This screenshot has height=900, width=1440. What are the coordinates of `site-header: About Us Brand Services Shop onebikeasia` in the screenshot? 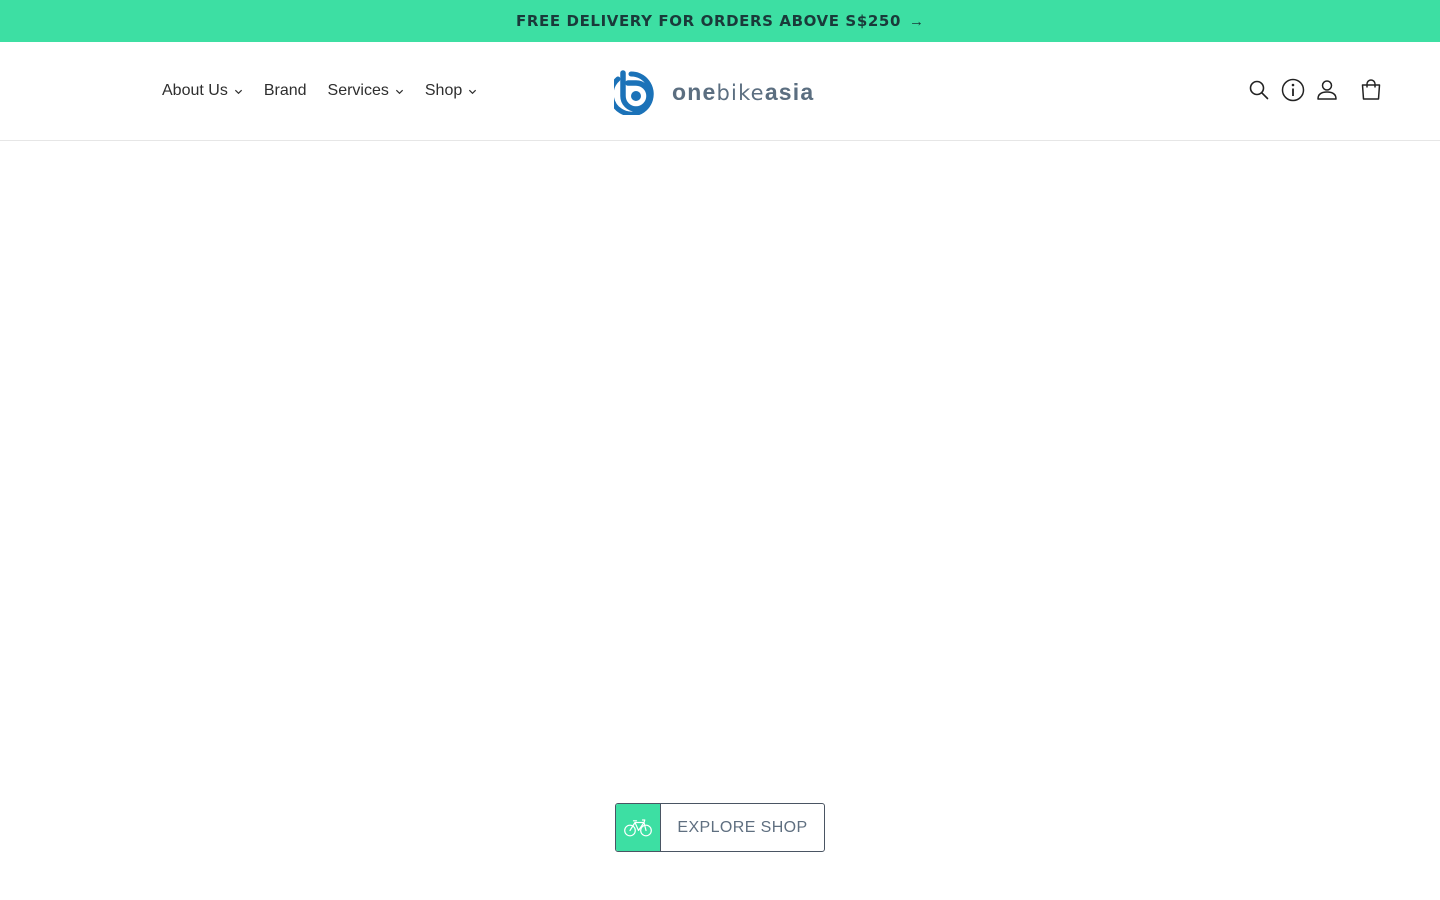 It's located at (720, 91).